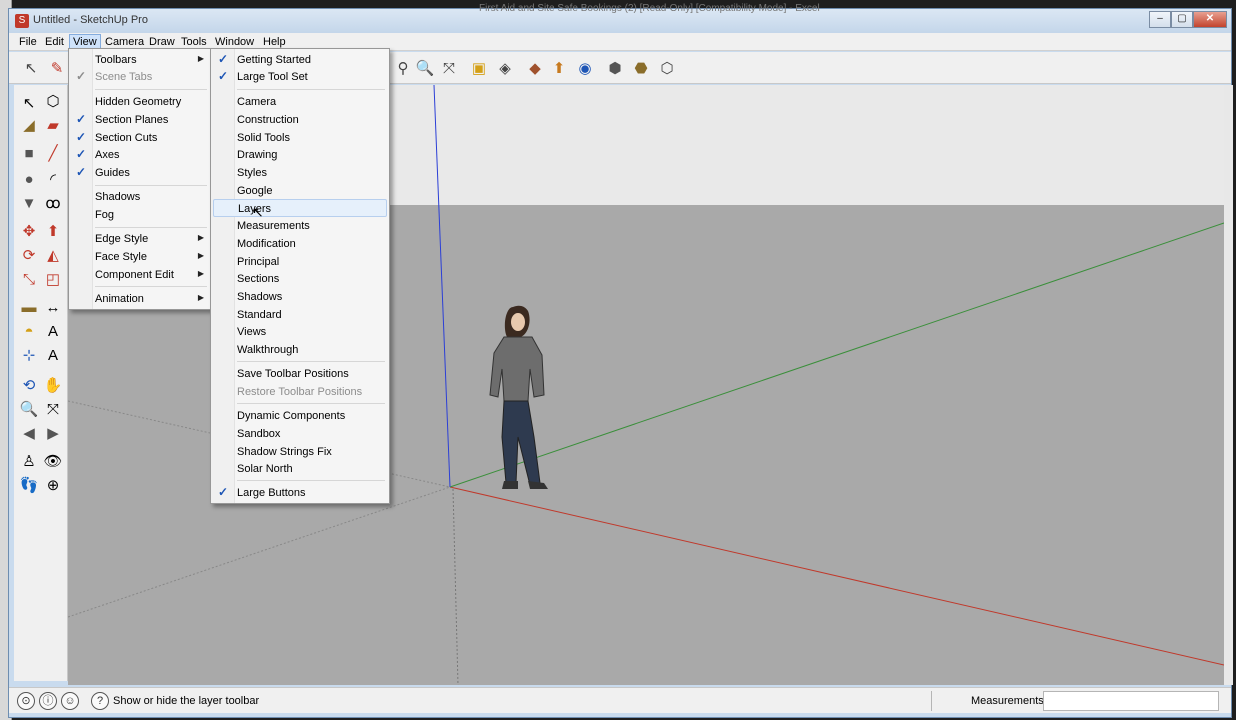 The height and width of the screenshot is (720, 1236). Describe the element at coordinates (140, 77) in the screenshot. I see `view-menu-scene-tabs: ✓ Scene Tabs` at that location.